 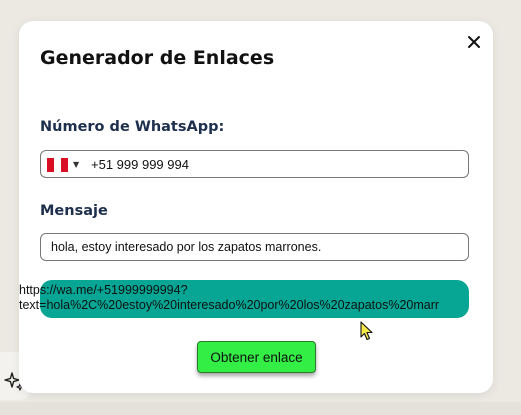 I want to click on phone-input, so click(x=276, y=164).